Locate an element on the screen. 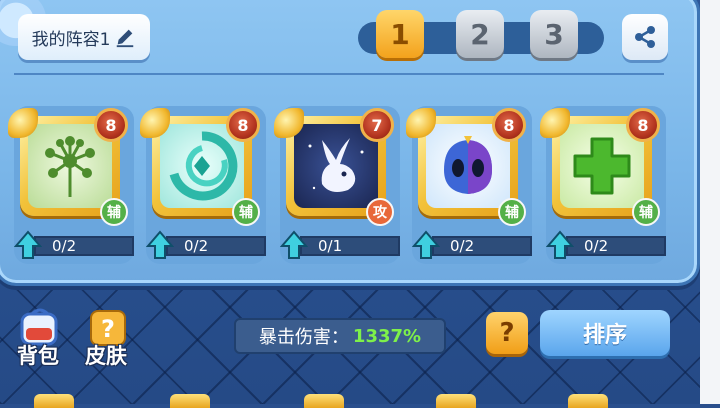  tab-lineup-2: 2 is located at coordinates (480, 34).